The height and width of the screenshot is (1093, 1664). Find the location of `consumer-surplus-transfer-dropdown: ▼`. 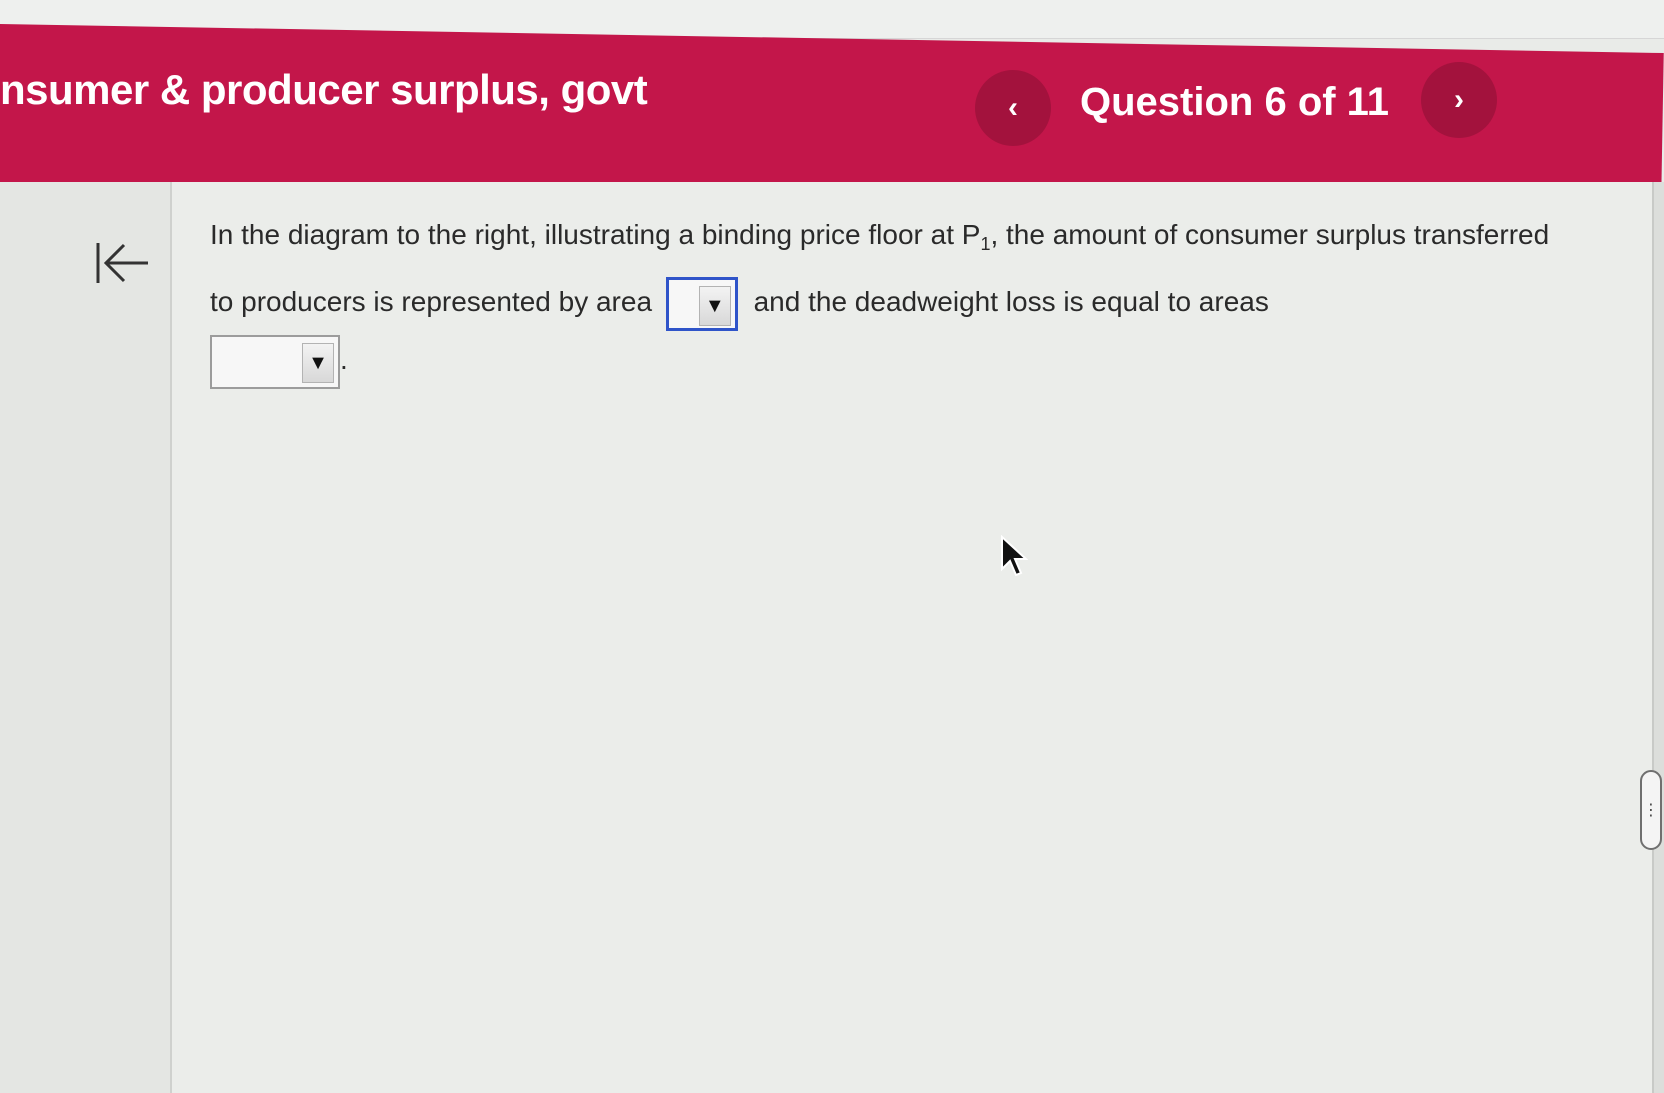

consumer-surplus-transfer-dropdown: ▼ is located at coordinates (701, 303).